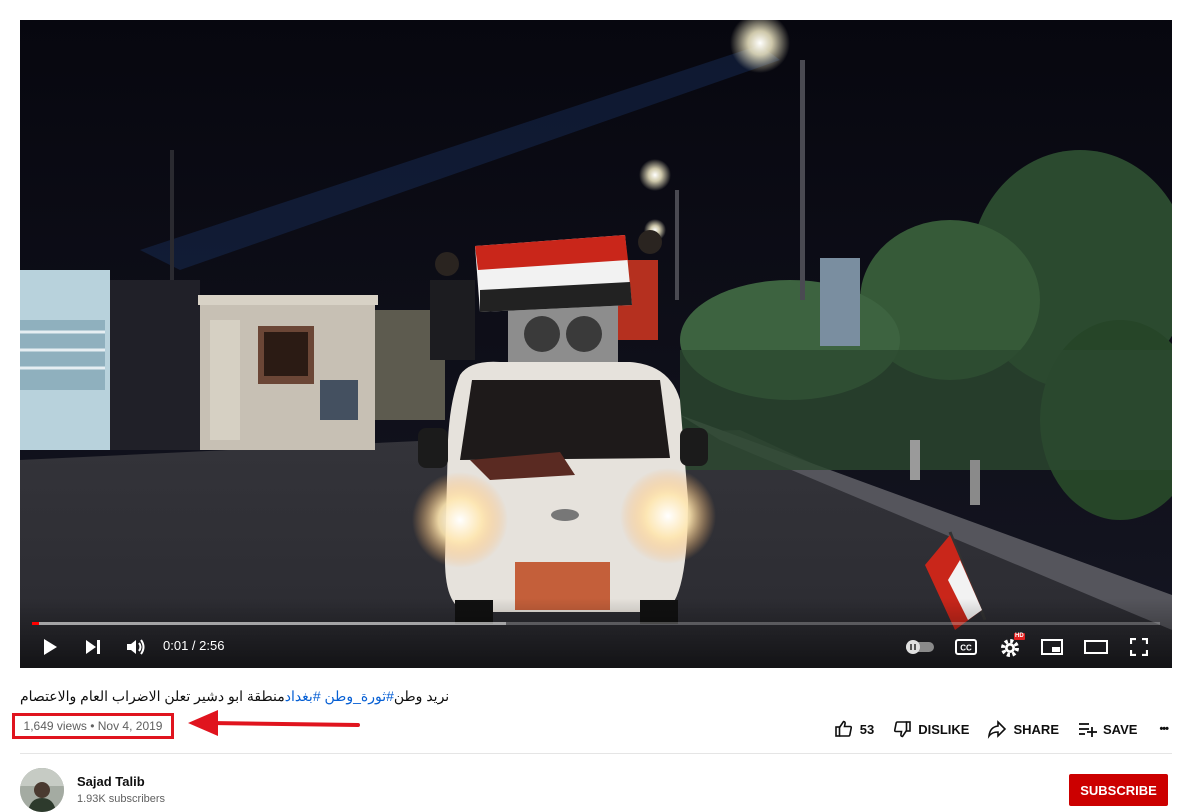 This screenshot has height=812, width=1184. I want to click on theater-icon, so click(1096, 647).